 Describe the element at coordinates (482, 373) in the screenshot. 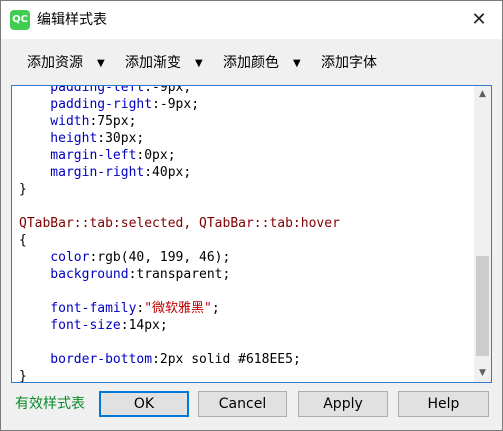

I see `scroll-down-icon: ▼` at that location.